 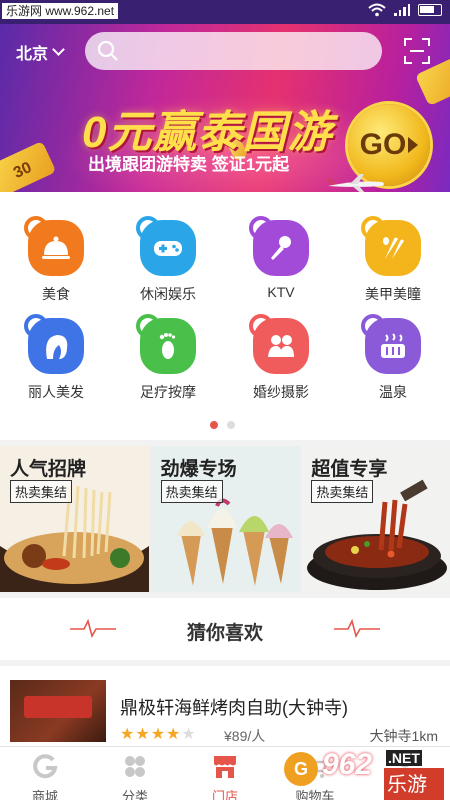 What do you see at coordinates (56, 392) in the screenshot?
I see `category-label: 丽人美发` at bounding box center [56, 392].